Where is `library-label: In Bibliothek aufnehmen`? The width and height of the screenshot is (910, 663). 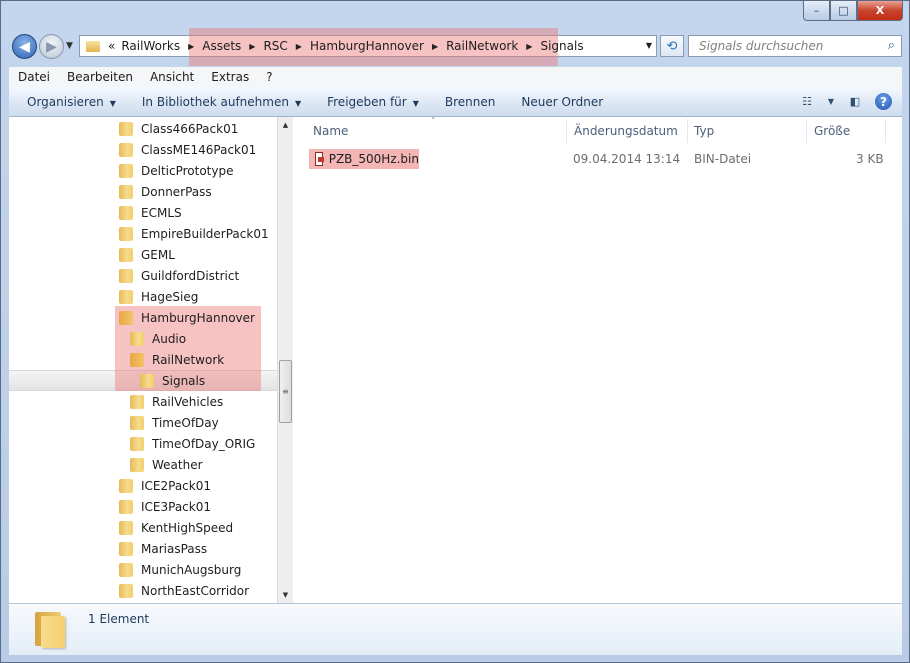
library-label: In Bibliothek aufnehmen is located at coordinates (215, 101).